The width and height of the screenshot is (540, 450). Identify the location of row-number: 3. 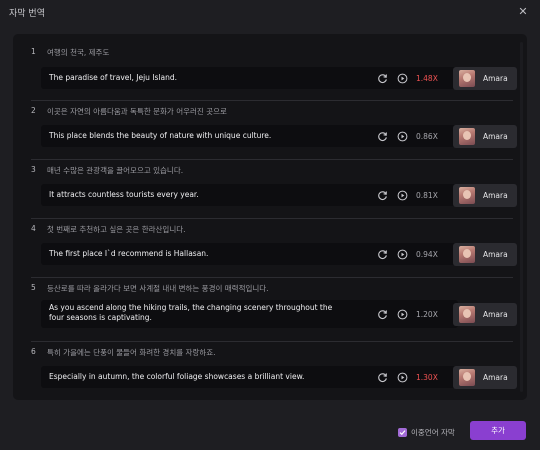
(33, 169).